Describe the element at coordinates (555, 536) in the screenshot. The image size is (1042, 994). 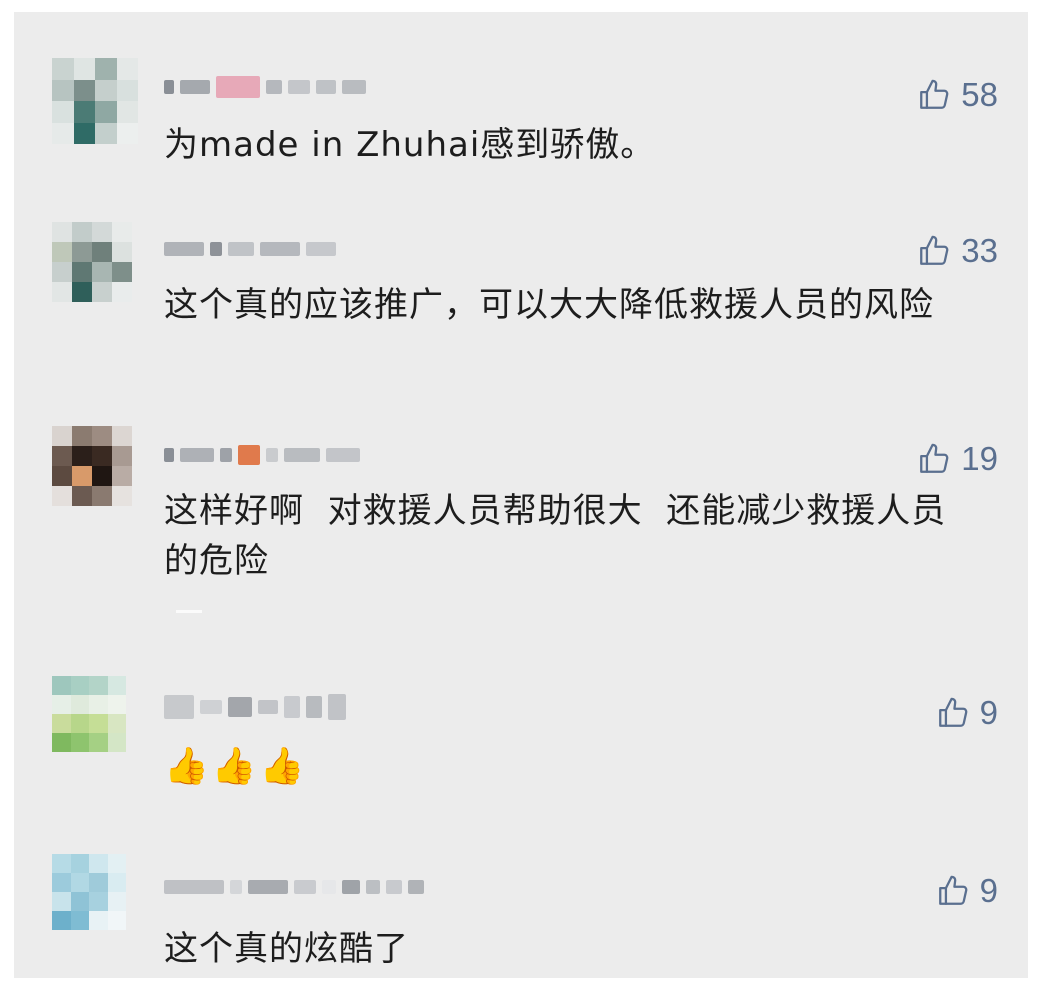
I see `comment-text: 这样好啊 对救援人员帮助很大 还能减少救援人员的危险` at that location.